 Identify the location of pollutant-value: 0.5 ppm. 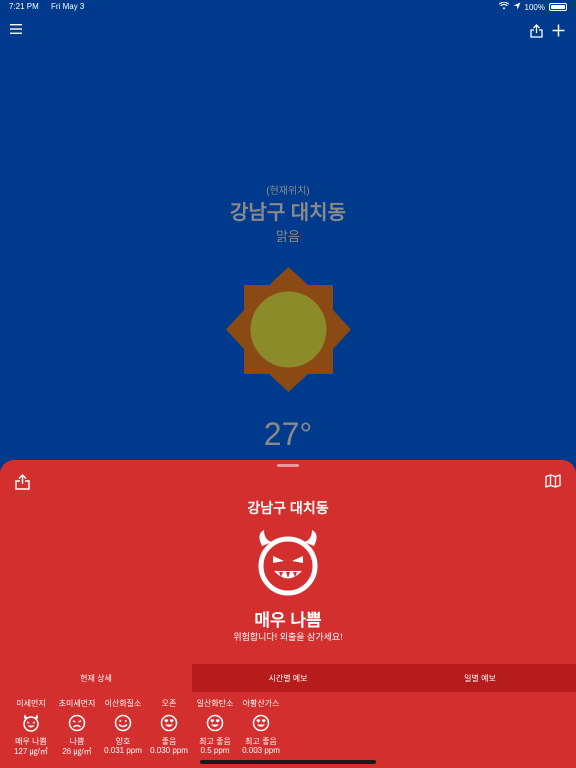
(215, 750).